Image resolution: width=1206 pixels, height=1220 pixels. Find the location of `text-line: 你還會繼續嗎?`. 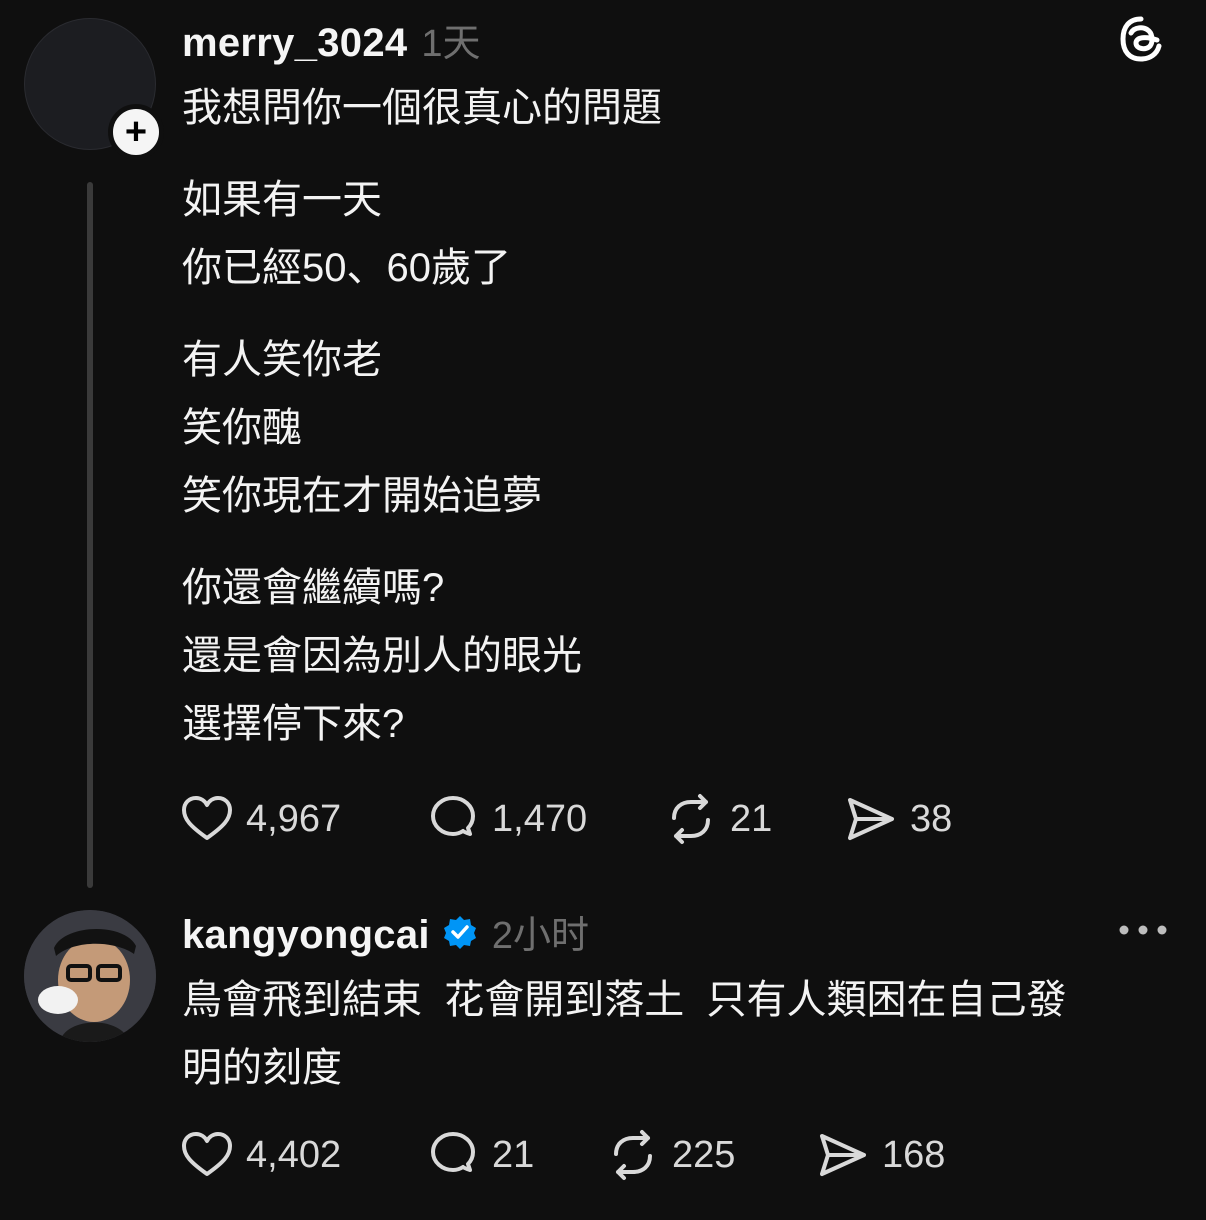

text-line: 你還會繼續嗎? is located at coordinates (313, 588).